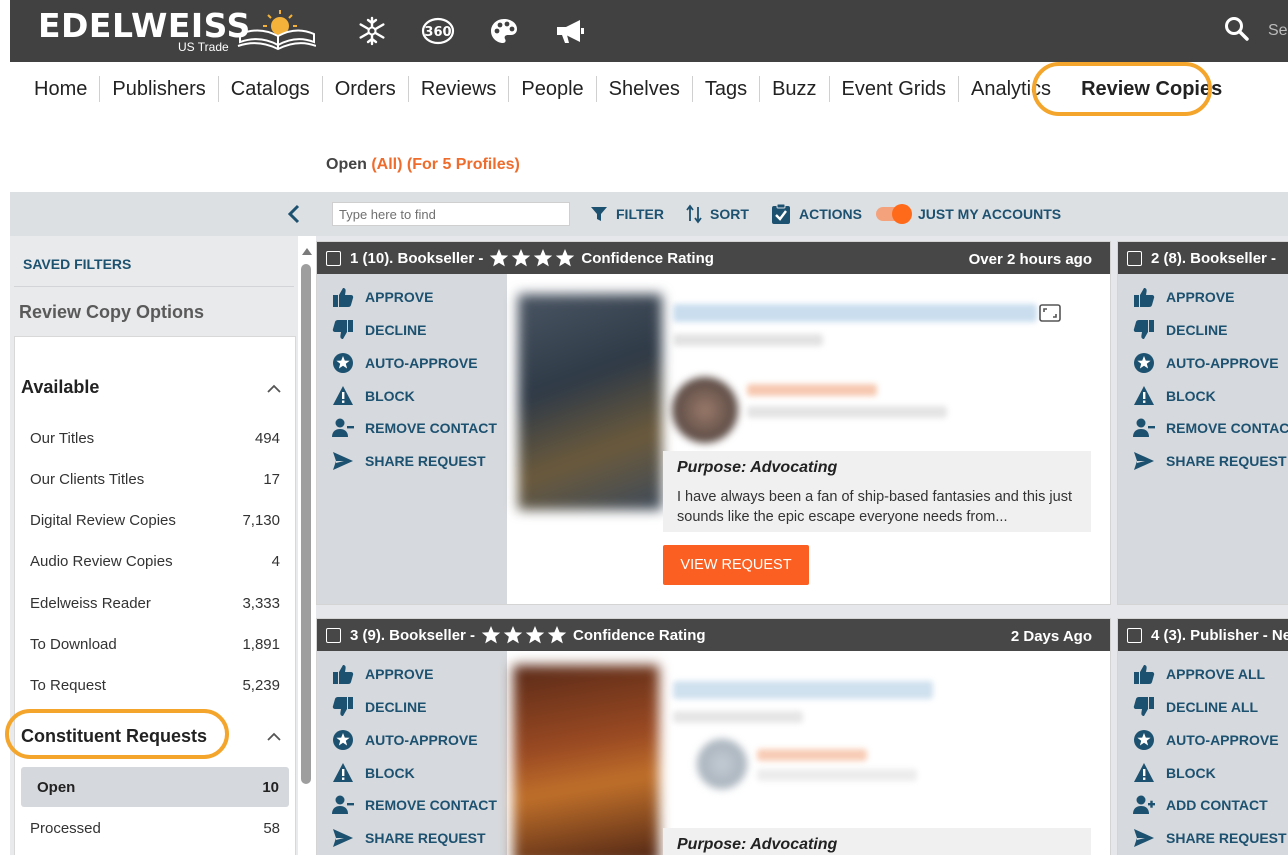  What do you see at coordinates (727, 89) in the screenshot?
I see `nav-tags: Tags` at bounding box center [727, 89].